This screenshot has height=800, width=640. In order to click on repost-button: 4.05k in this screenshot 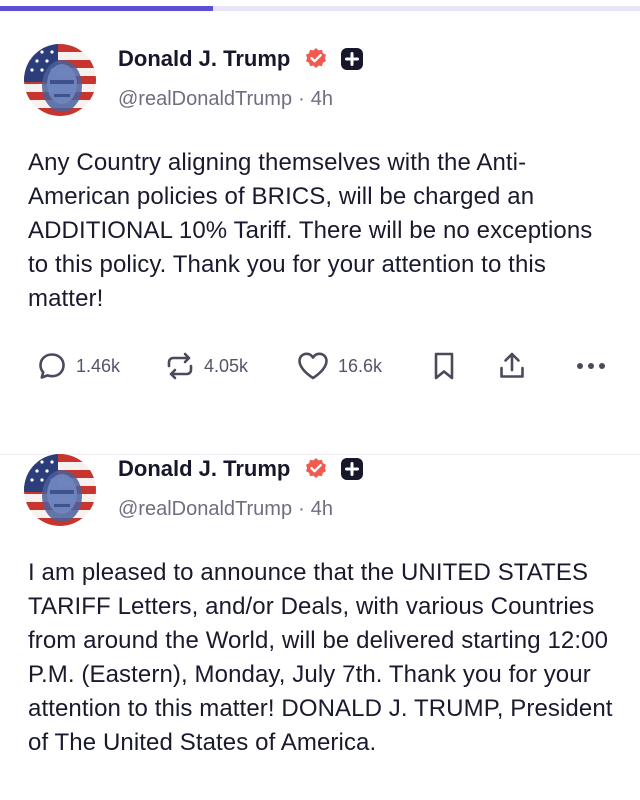, I will do `click(206, 366)`.